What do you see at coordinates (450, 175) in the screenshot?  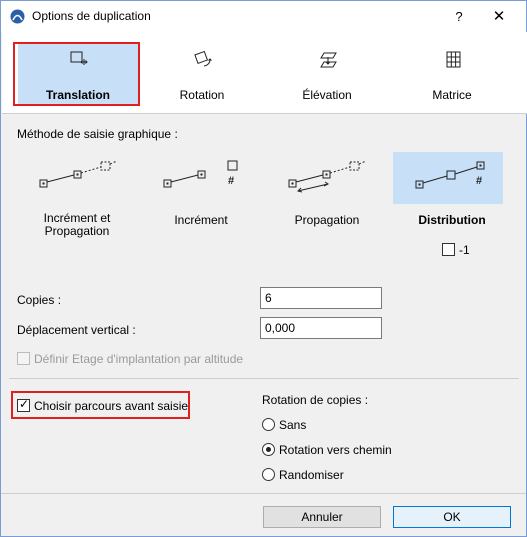 I see `distribution-diagram: #` at bounding box center [450, 175].